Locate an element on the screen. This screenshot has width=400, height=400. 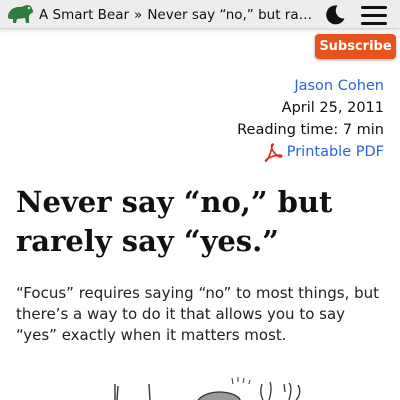
printable-pdf-link: Printable PDF is located at coordinates (323, 152).